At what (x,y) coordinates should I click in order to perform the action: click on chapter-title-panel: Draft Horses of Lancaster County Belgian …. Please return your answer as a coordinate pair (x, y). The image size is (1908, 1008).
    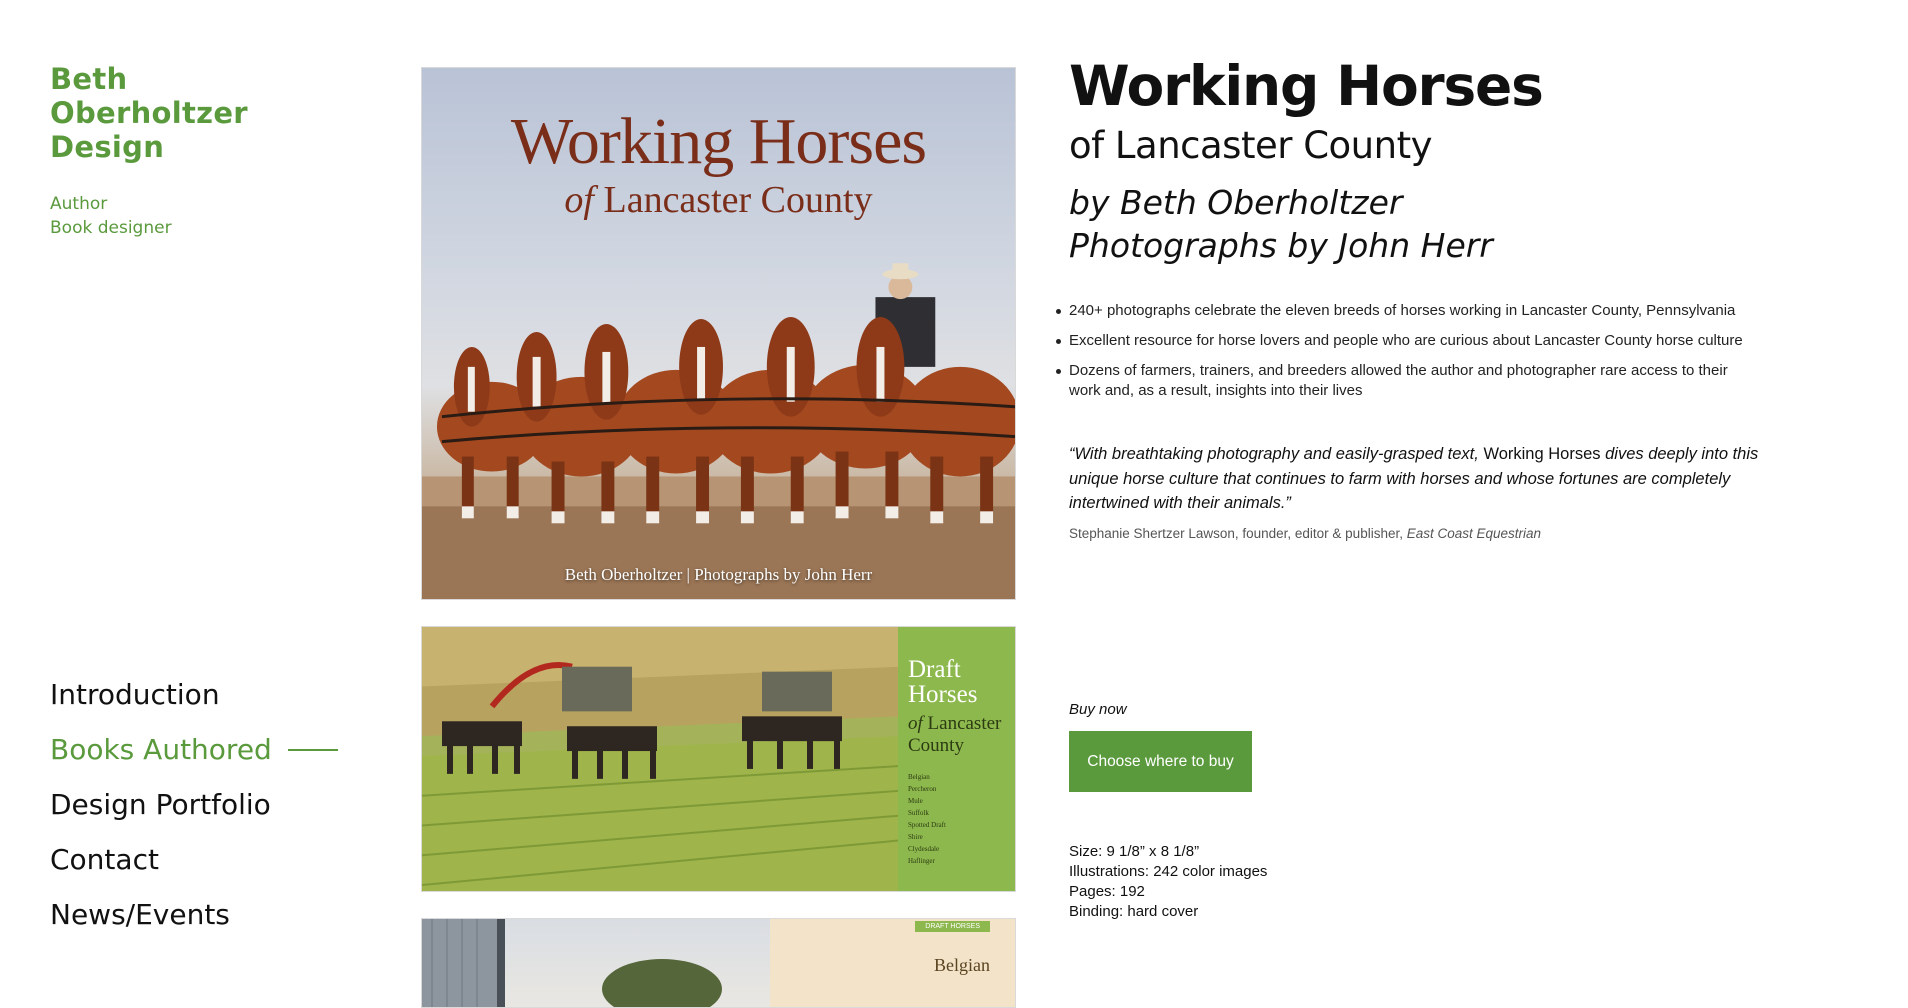
    Looking at the image, I should click on (956, 759).